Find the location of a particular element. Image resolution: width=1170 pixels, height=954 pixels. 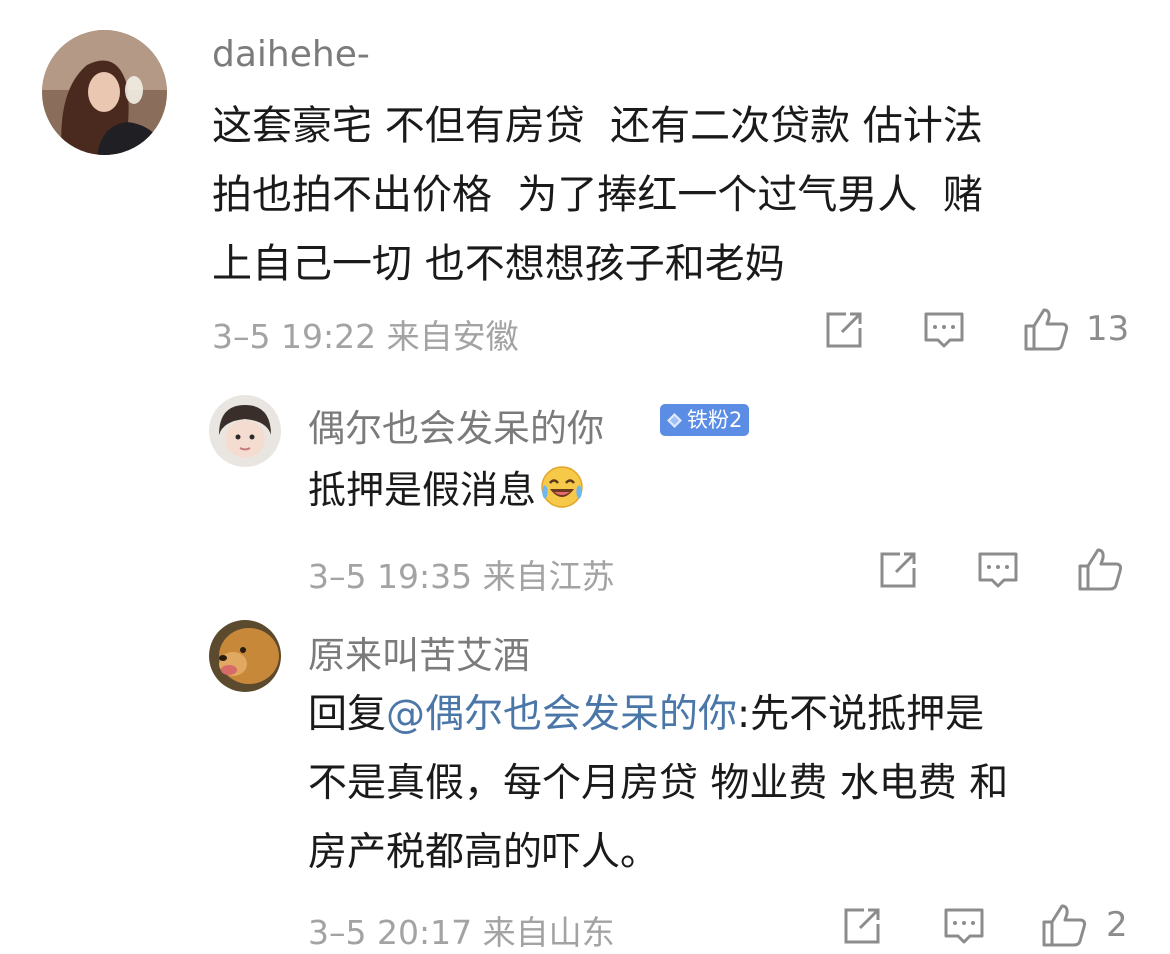

username: 偶尔也会发呆的你 is located at coordinates (456, 425).